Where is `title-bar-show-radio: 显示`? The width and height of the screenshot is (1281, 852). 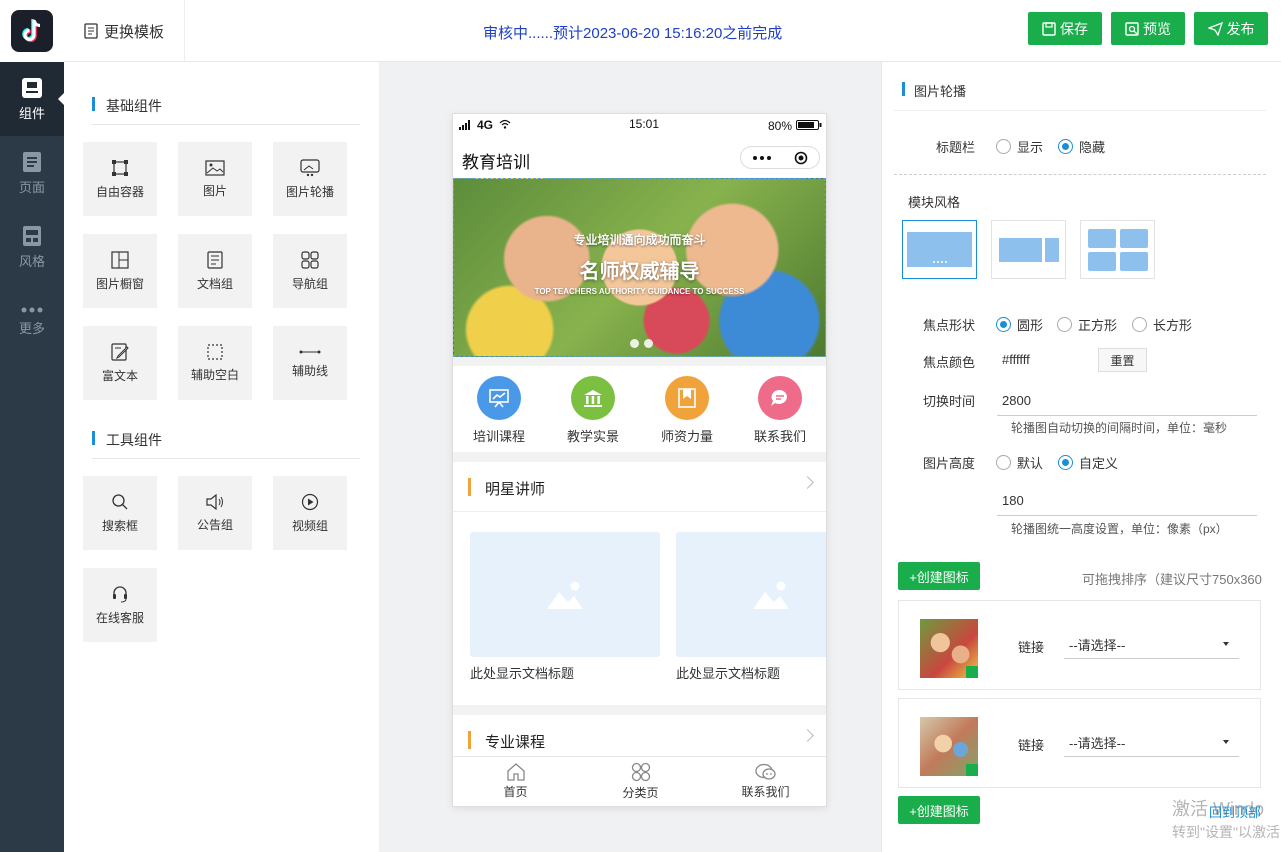 title-bar-show-radio: 显示 is located at coordinates (1019, 146).